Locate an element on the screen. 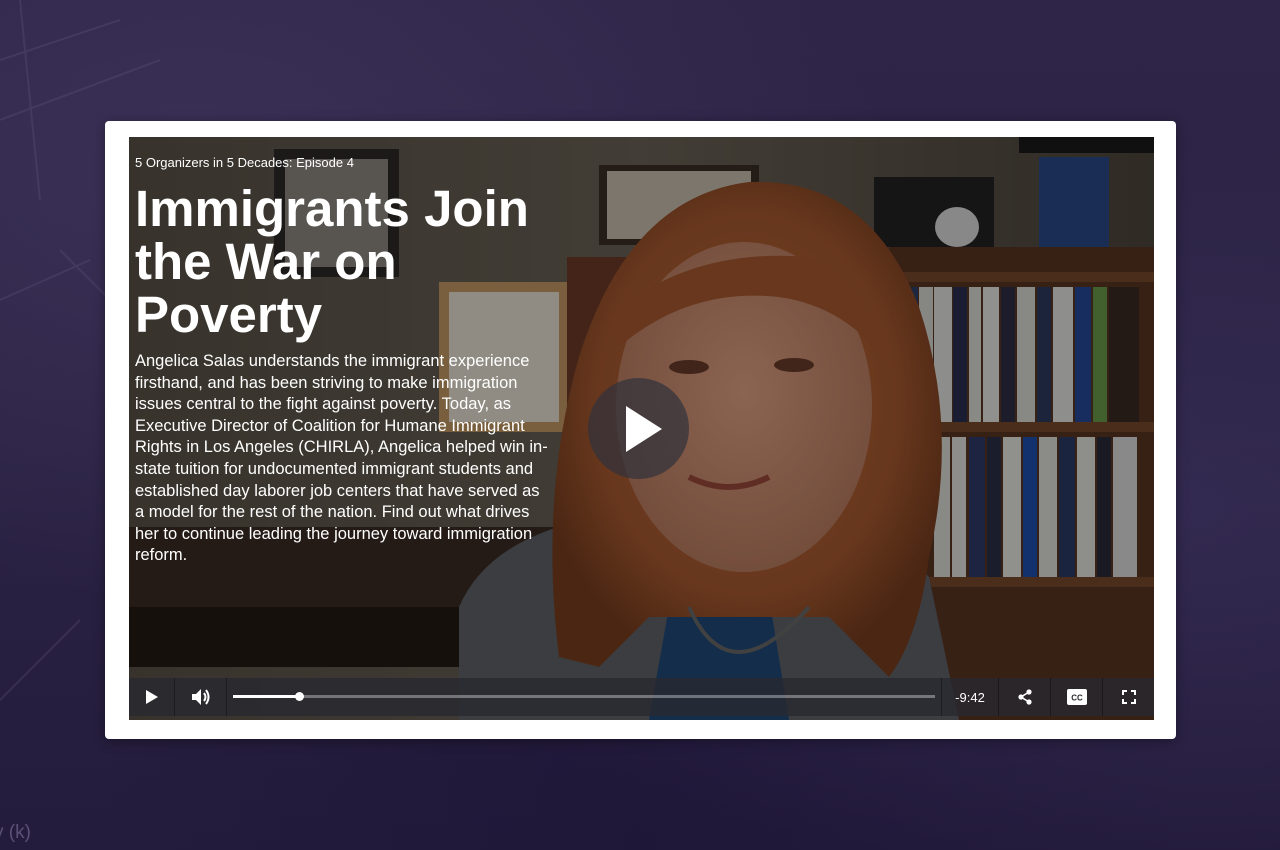  progress-bar is located at coordinates (584, 697).